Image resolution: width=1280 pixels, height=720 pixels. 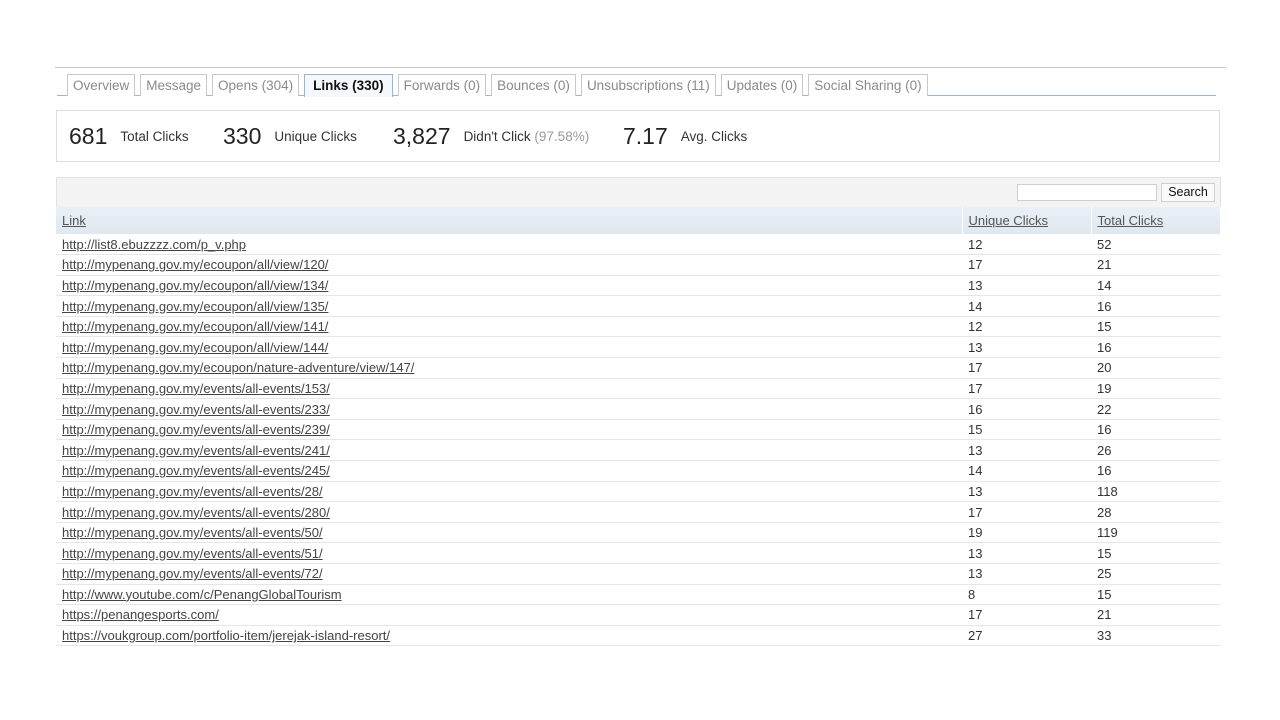 What do you see at coordinates (1104, 450) in the screenshot?
I see `total-clicks-cell: 26` at bounding box center [1104, 450].